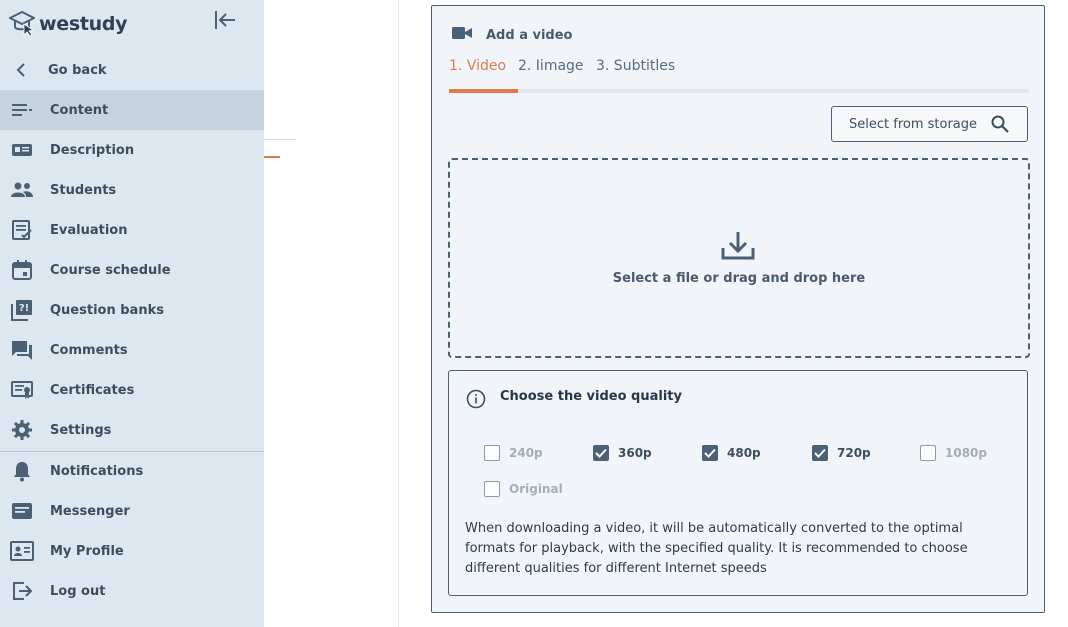  I want to click on sidebar-item-description: Description, so click(132, 150).